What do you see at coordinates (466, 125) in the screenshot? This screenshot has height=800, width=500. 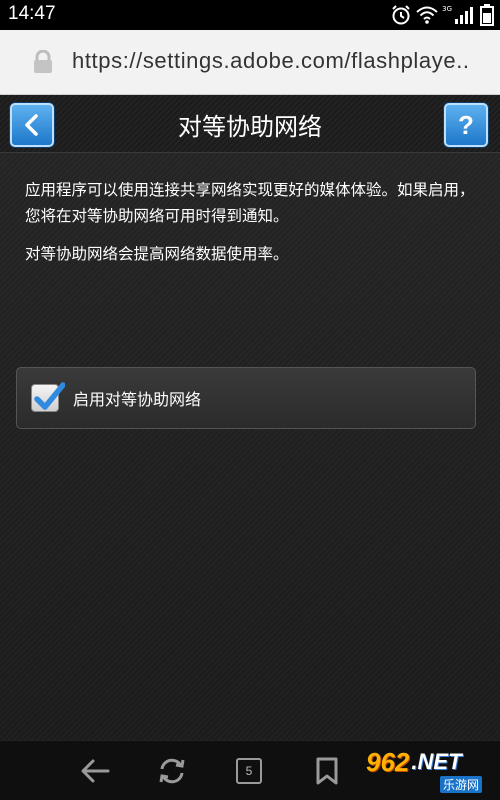 I see `help-button: ?` at bounding box center [466, 125].